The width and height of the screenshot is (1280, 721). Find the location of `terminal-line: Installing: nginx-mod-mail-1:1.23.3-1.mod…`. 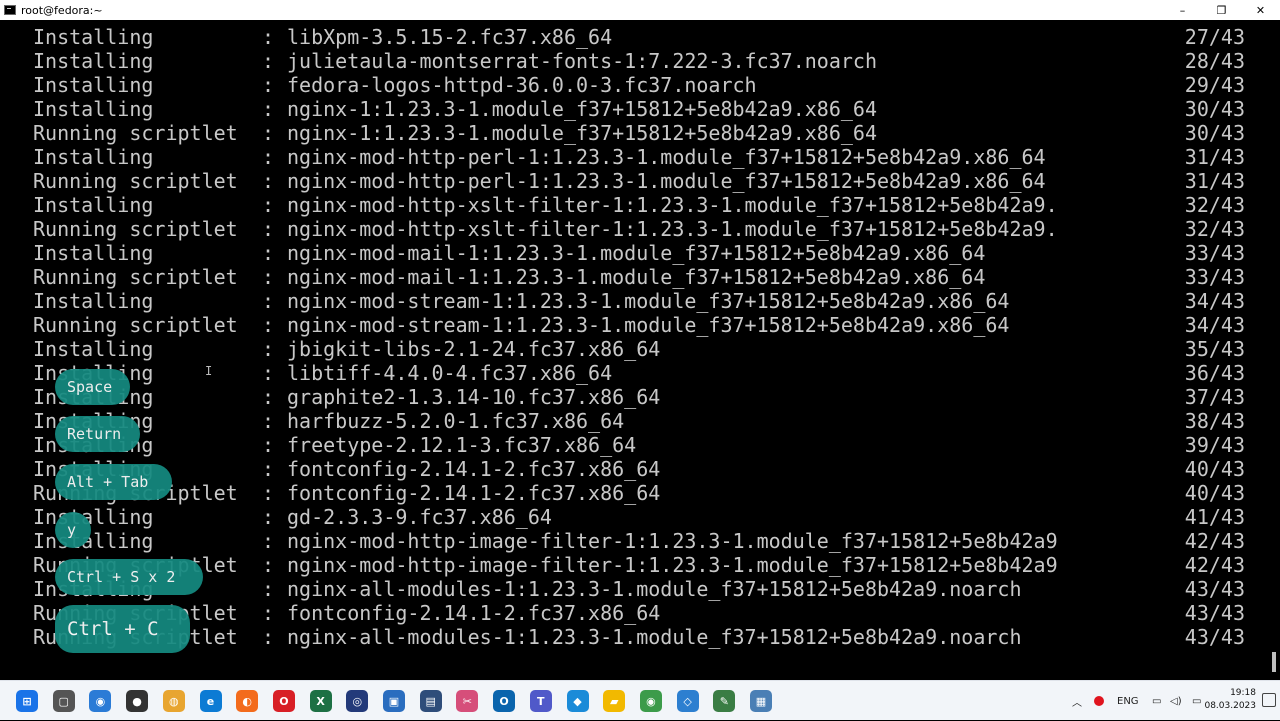

terminal-line: Installing: nginx-mod-mail-1:1.23.3-1.mod… is located at coordinates (634, 253).